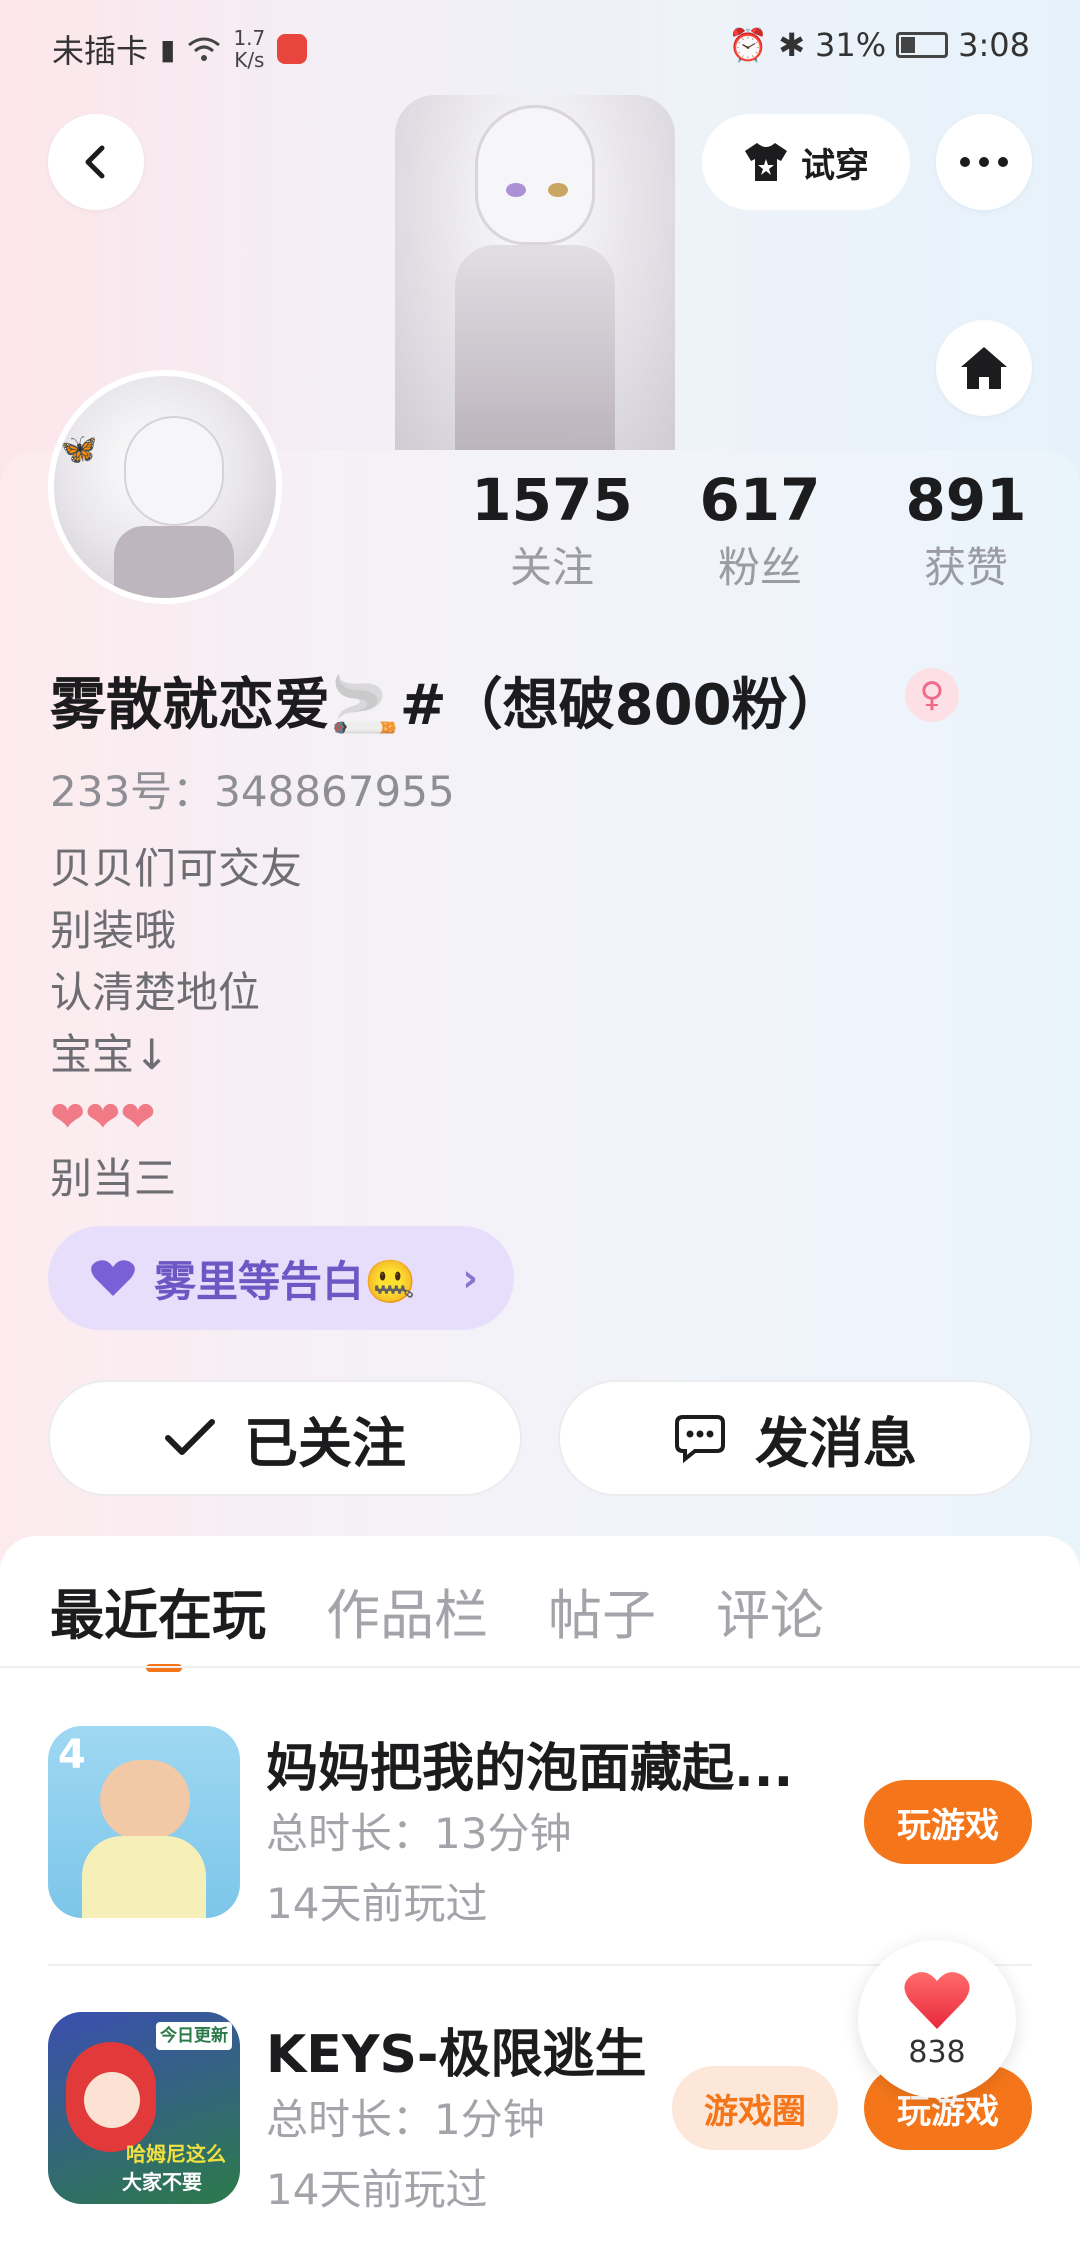 The image size is (1080, 2244). Describe the element at coordinates (168, 49) in the screenshot. I see `sim-alert-icon: ▮` at that location.